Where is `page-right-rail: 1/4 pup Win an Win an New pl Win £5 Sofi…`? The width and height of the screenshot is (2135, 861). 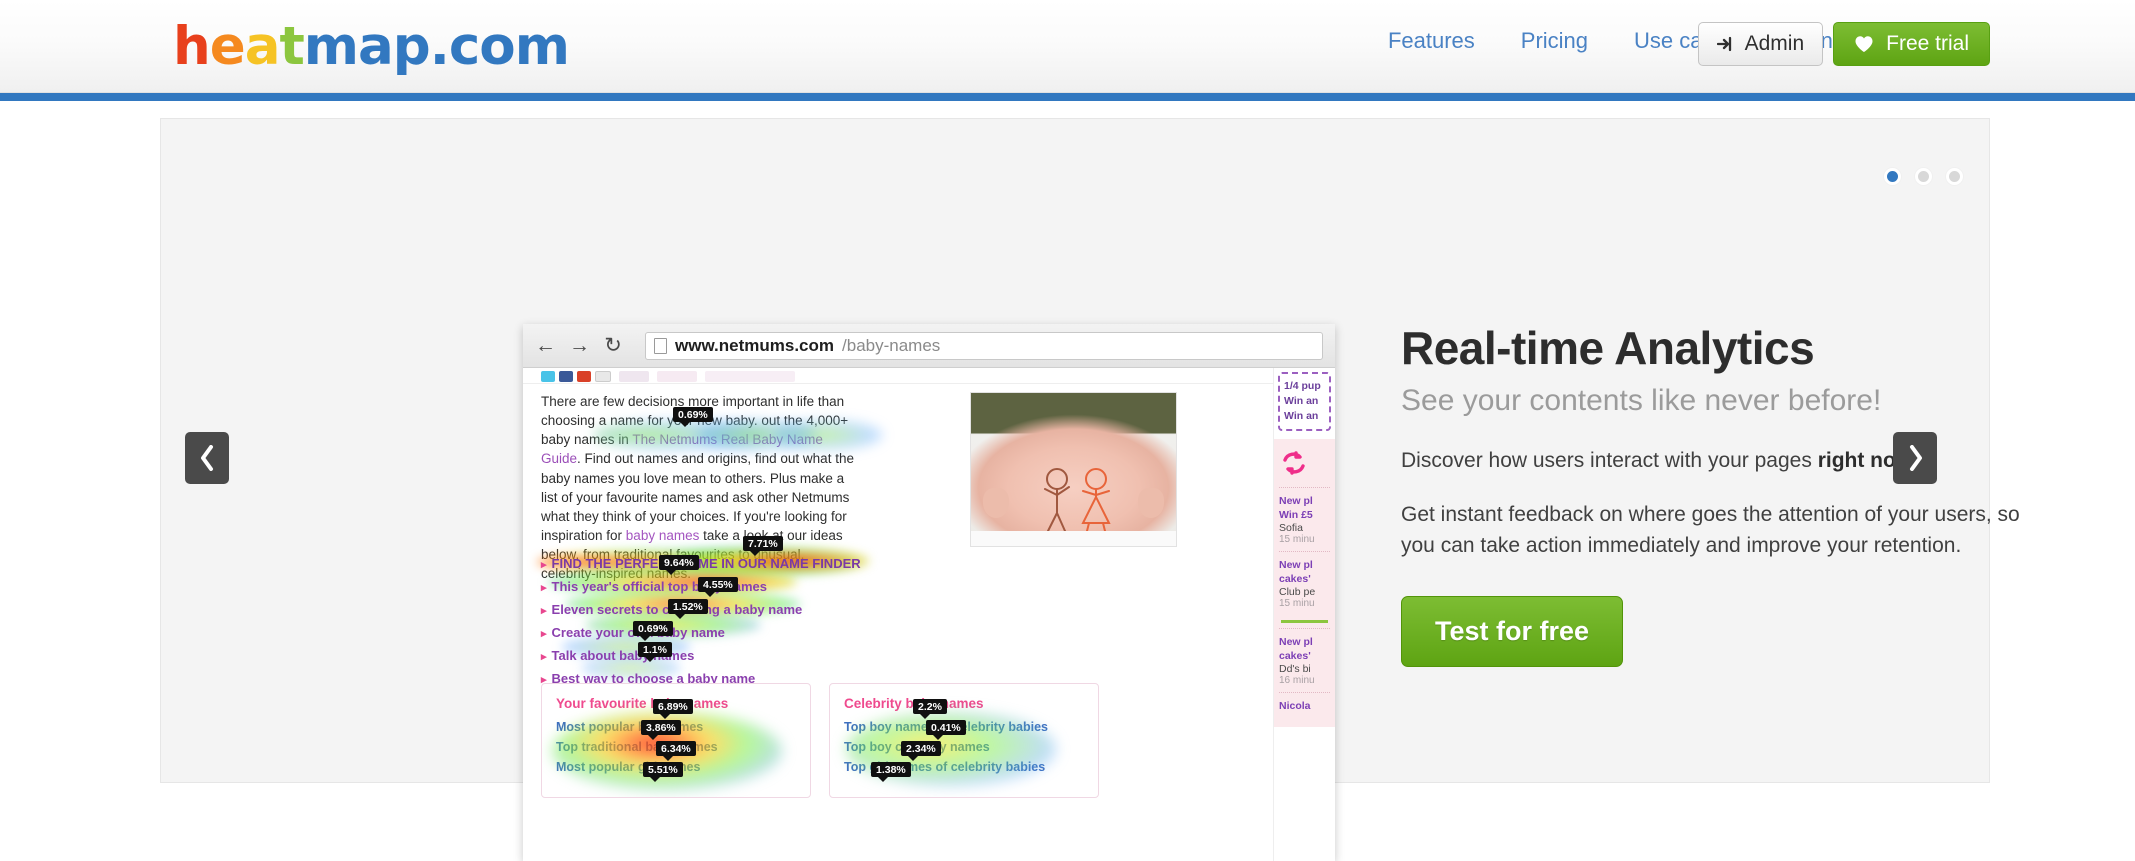
page-right-rail: 1/4 pup Win an Win an New pl Win £5 Sofi… is located at coordinates (1304, 614).